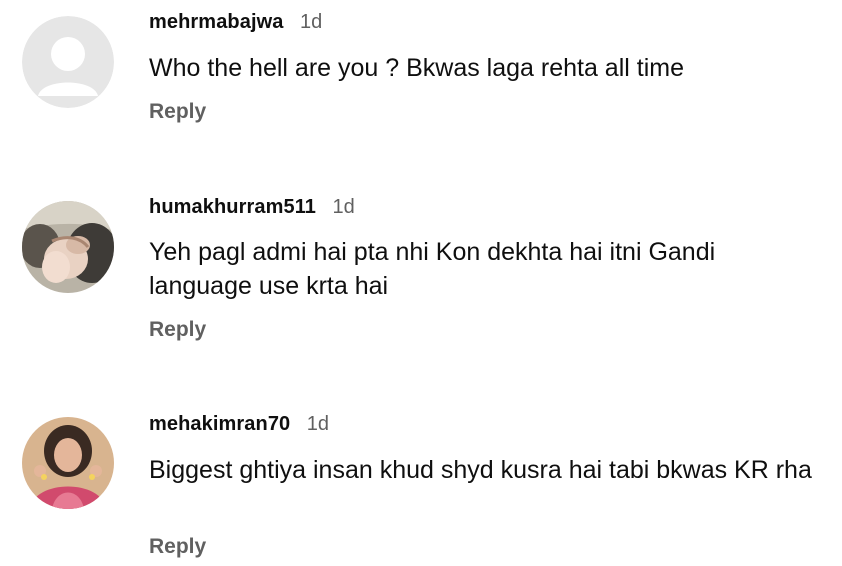 This screenshot has height=566, width=842. Describe the element at coordinates (317, 424) in the screenshot. I see `comment-time: 1d` at that location.